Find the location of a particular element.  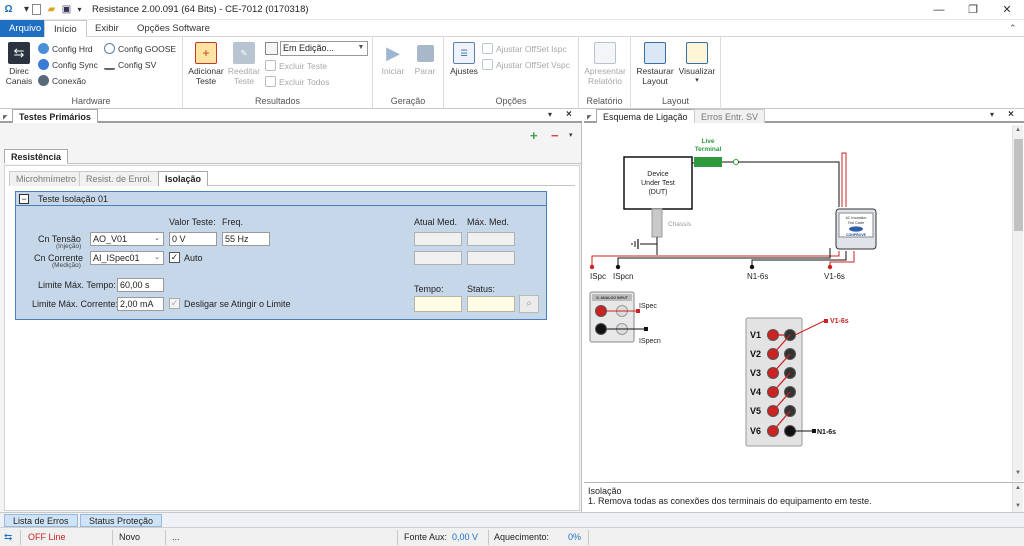

maximize-button: ❐ is located at coordinates (973, 10).